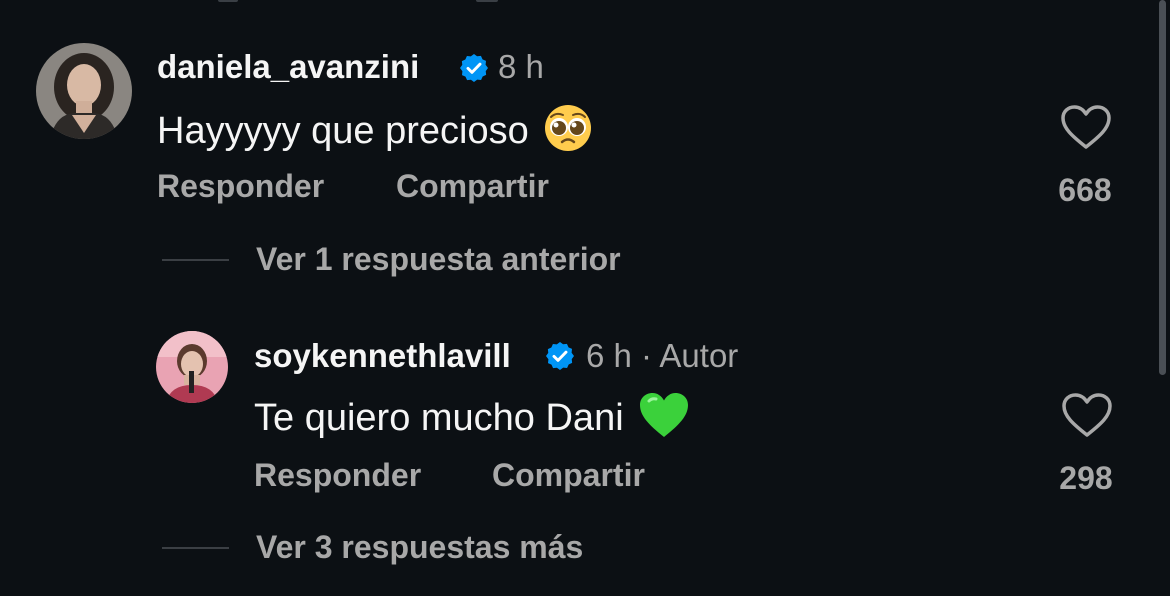 The height and width of the screenshot is (596, 1170). Describe the element at coordinates (699, 355) in the screenshot. I see `author-tag: Autor` at that location.